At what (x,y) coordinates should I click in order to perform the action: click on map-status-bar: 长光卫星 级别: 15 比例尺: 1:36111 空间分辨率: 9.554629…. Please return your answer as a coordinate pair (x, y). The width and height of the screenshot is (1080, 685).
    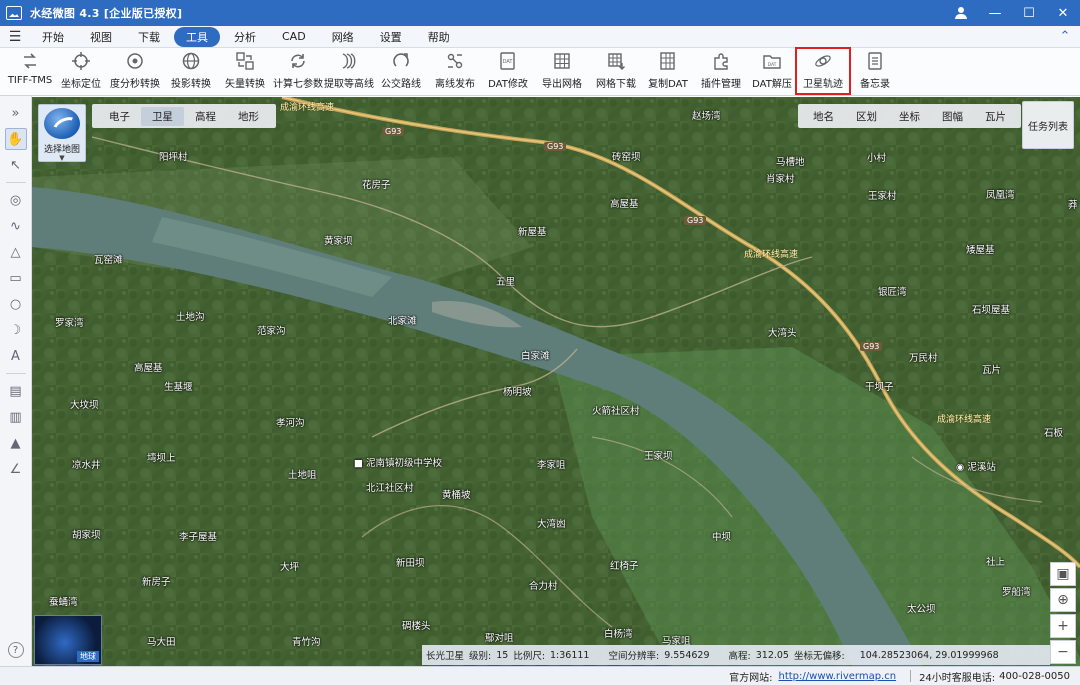
    Looking at the image, I should click on (736, 655).